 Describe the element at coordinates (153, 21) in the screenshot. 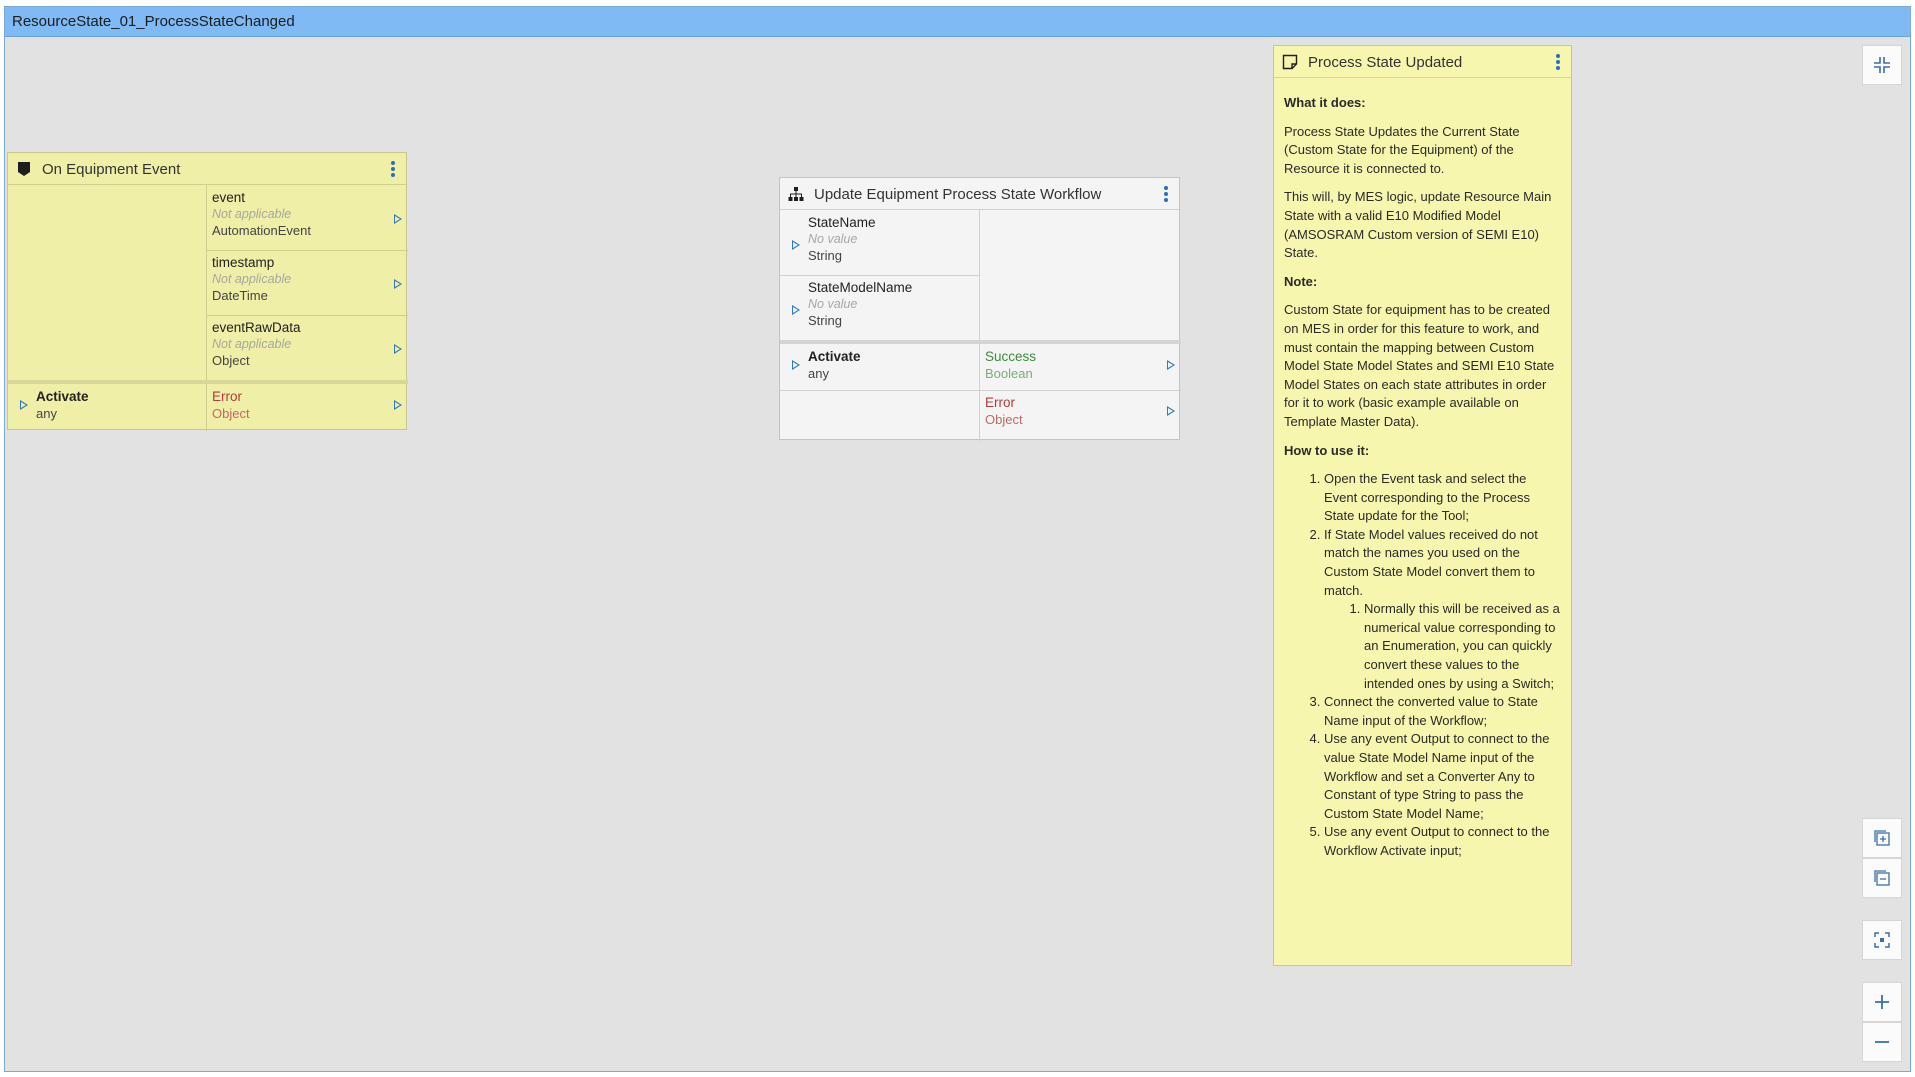

I see `window-title: ResourceState_01_ProcessStateChanged` at that location.